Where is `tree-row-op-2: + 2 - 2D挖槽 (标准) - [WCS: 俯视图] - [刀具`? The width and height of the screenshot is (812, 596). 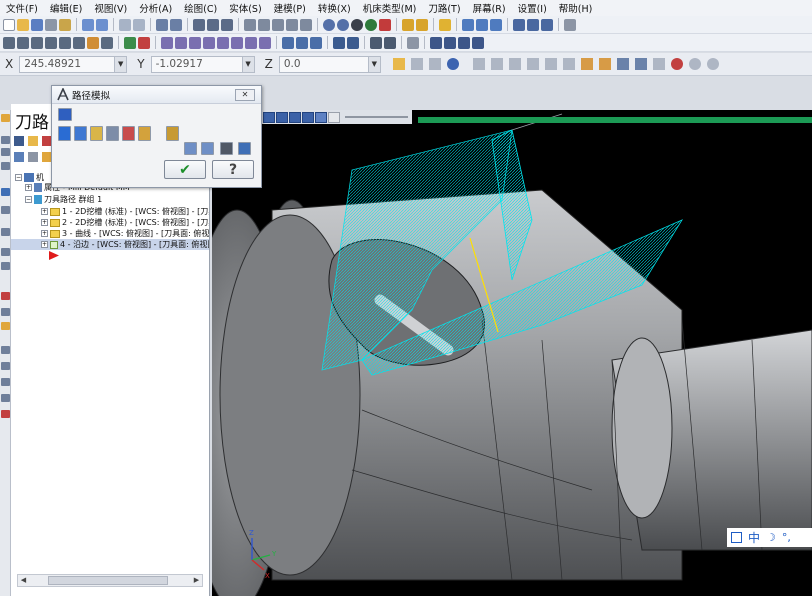 tree-row-op-2: + 2 - 2D挖槽 (标准) - [WCS: 俯视图] - [刀具 is located at coordinates (110, 222).